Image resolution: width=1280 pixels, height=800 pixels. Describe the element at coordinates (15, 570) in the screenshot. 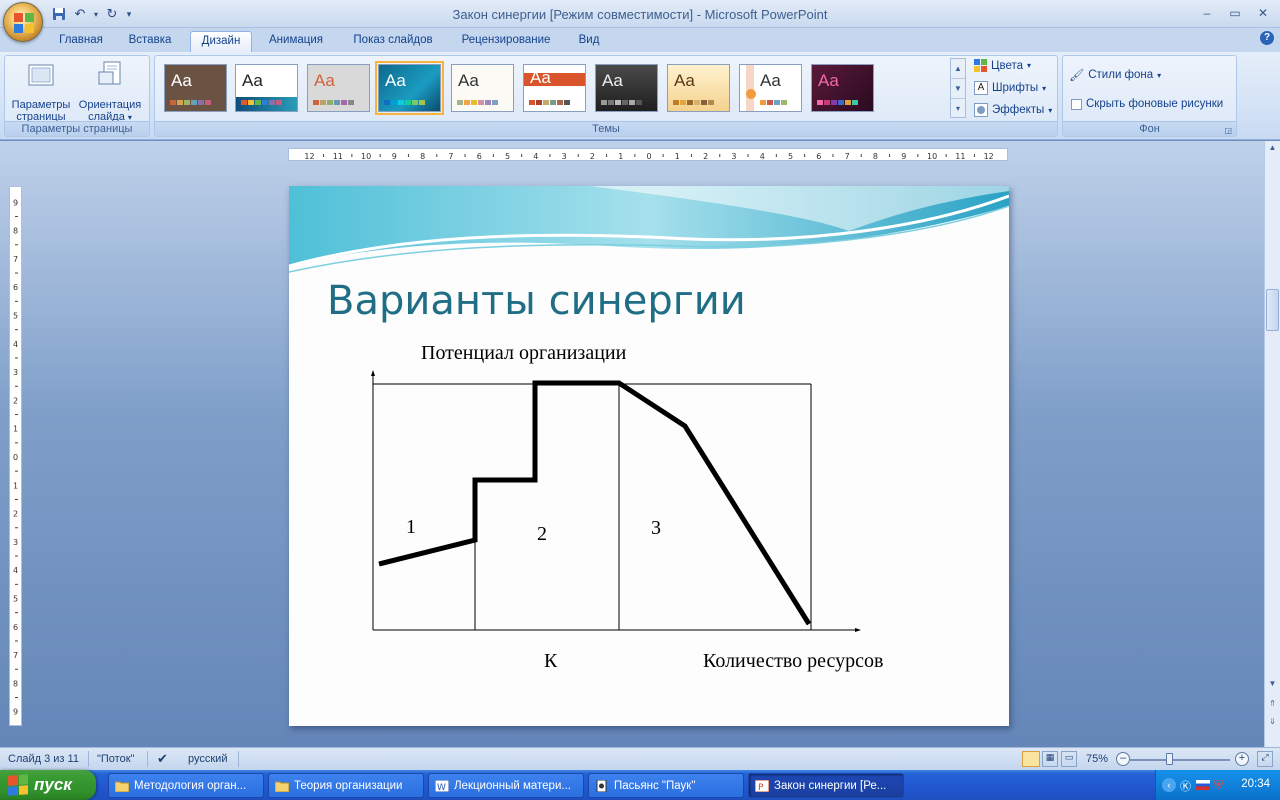

I see `svg-text: 4` at that location.